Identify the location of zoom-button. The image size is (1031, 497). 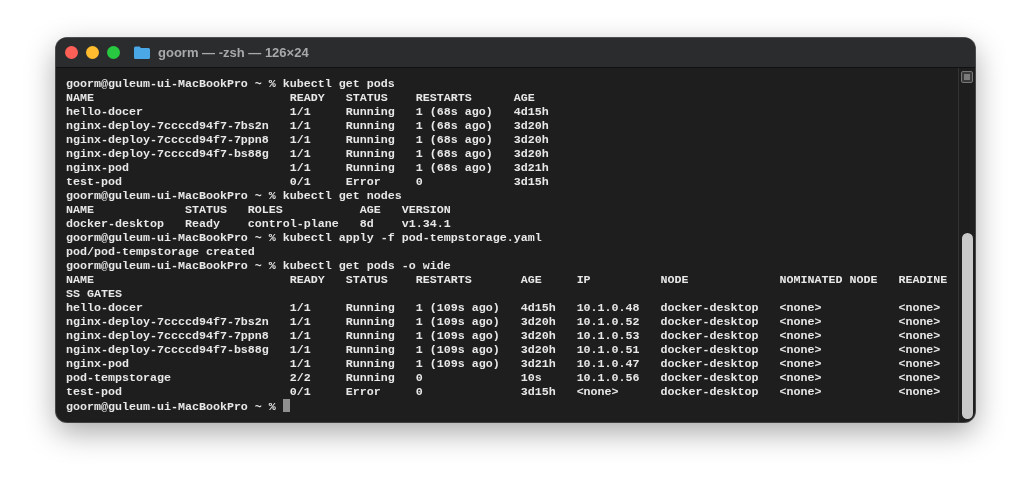
(113, 52).